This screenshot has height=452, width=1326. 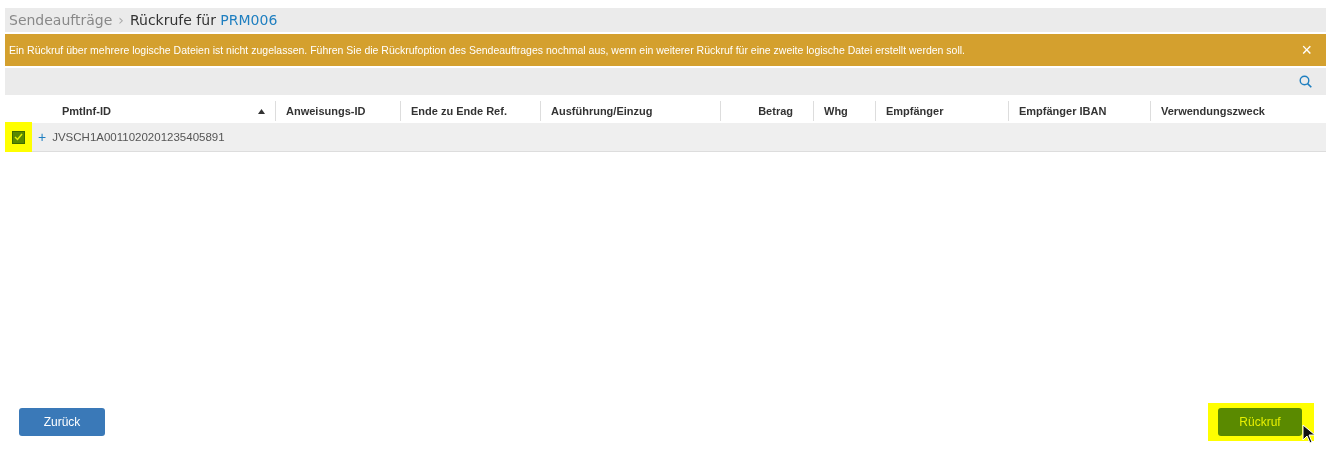 I want to click on sort-ascending-icon, so click(x=261, y=111).